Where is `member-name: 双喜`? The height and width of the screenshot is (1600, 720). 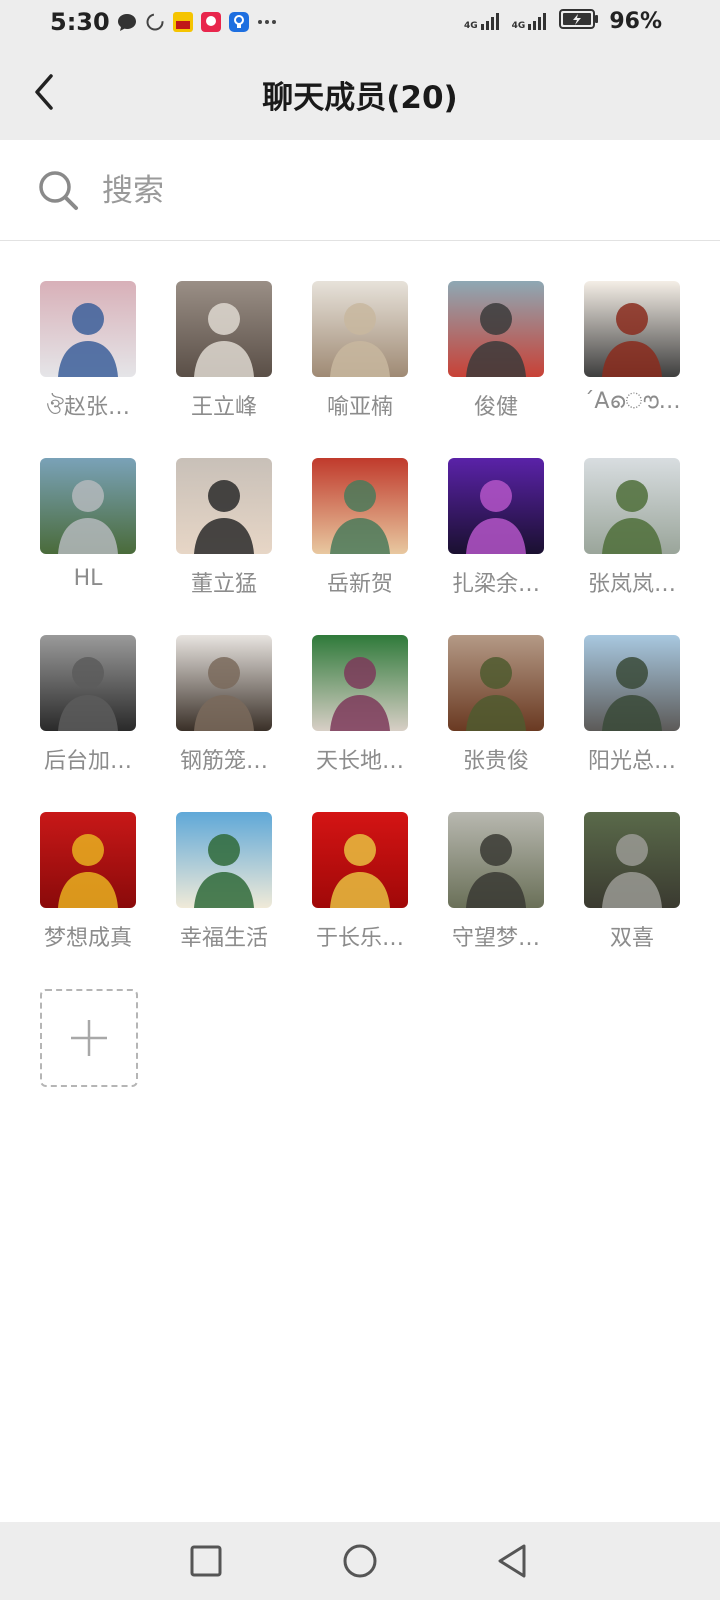 member-name: 双喜 is located at coordinates (631, 938).